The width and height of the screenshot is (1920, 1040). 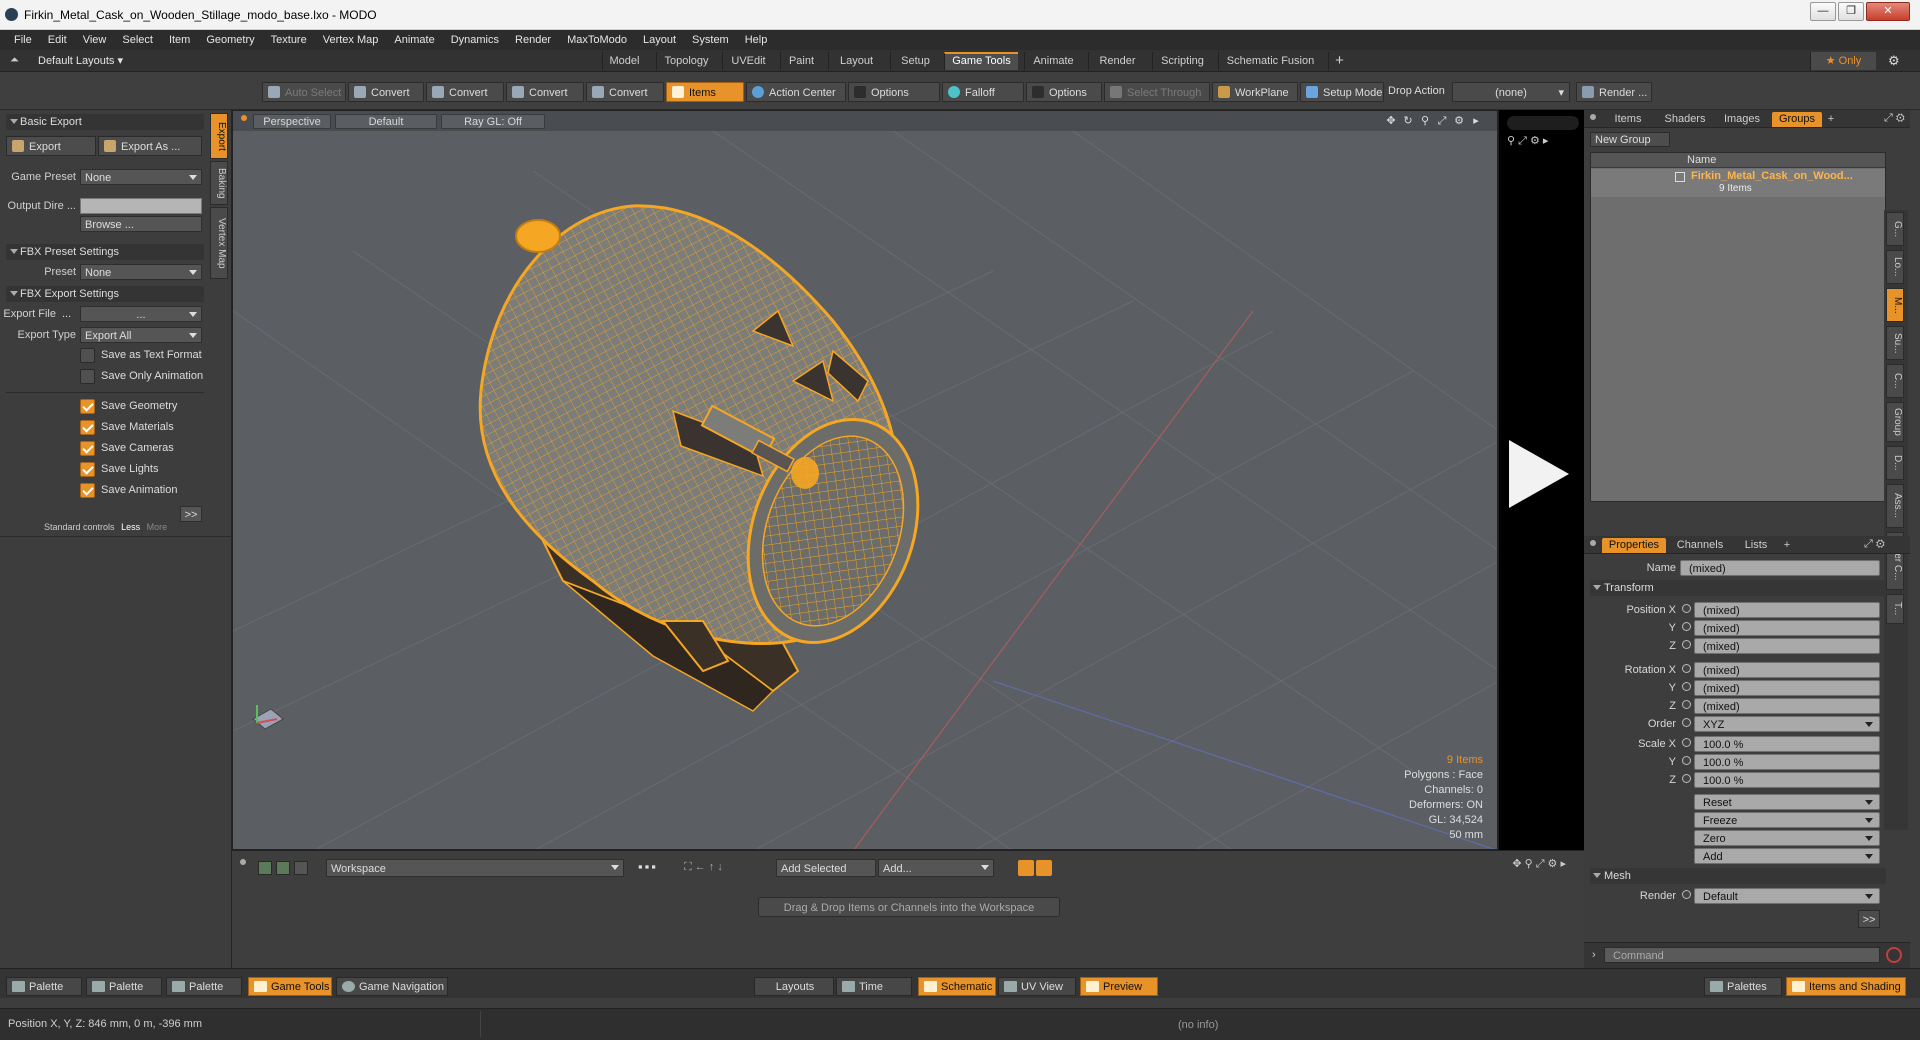 What do you see at coordinates (51, 146) in the screenshot?
I see `export-button: Export` at bounding box center [51, 146].